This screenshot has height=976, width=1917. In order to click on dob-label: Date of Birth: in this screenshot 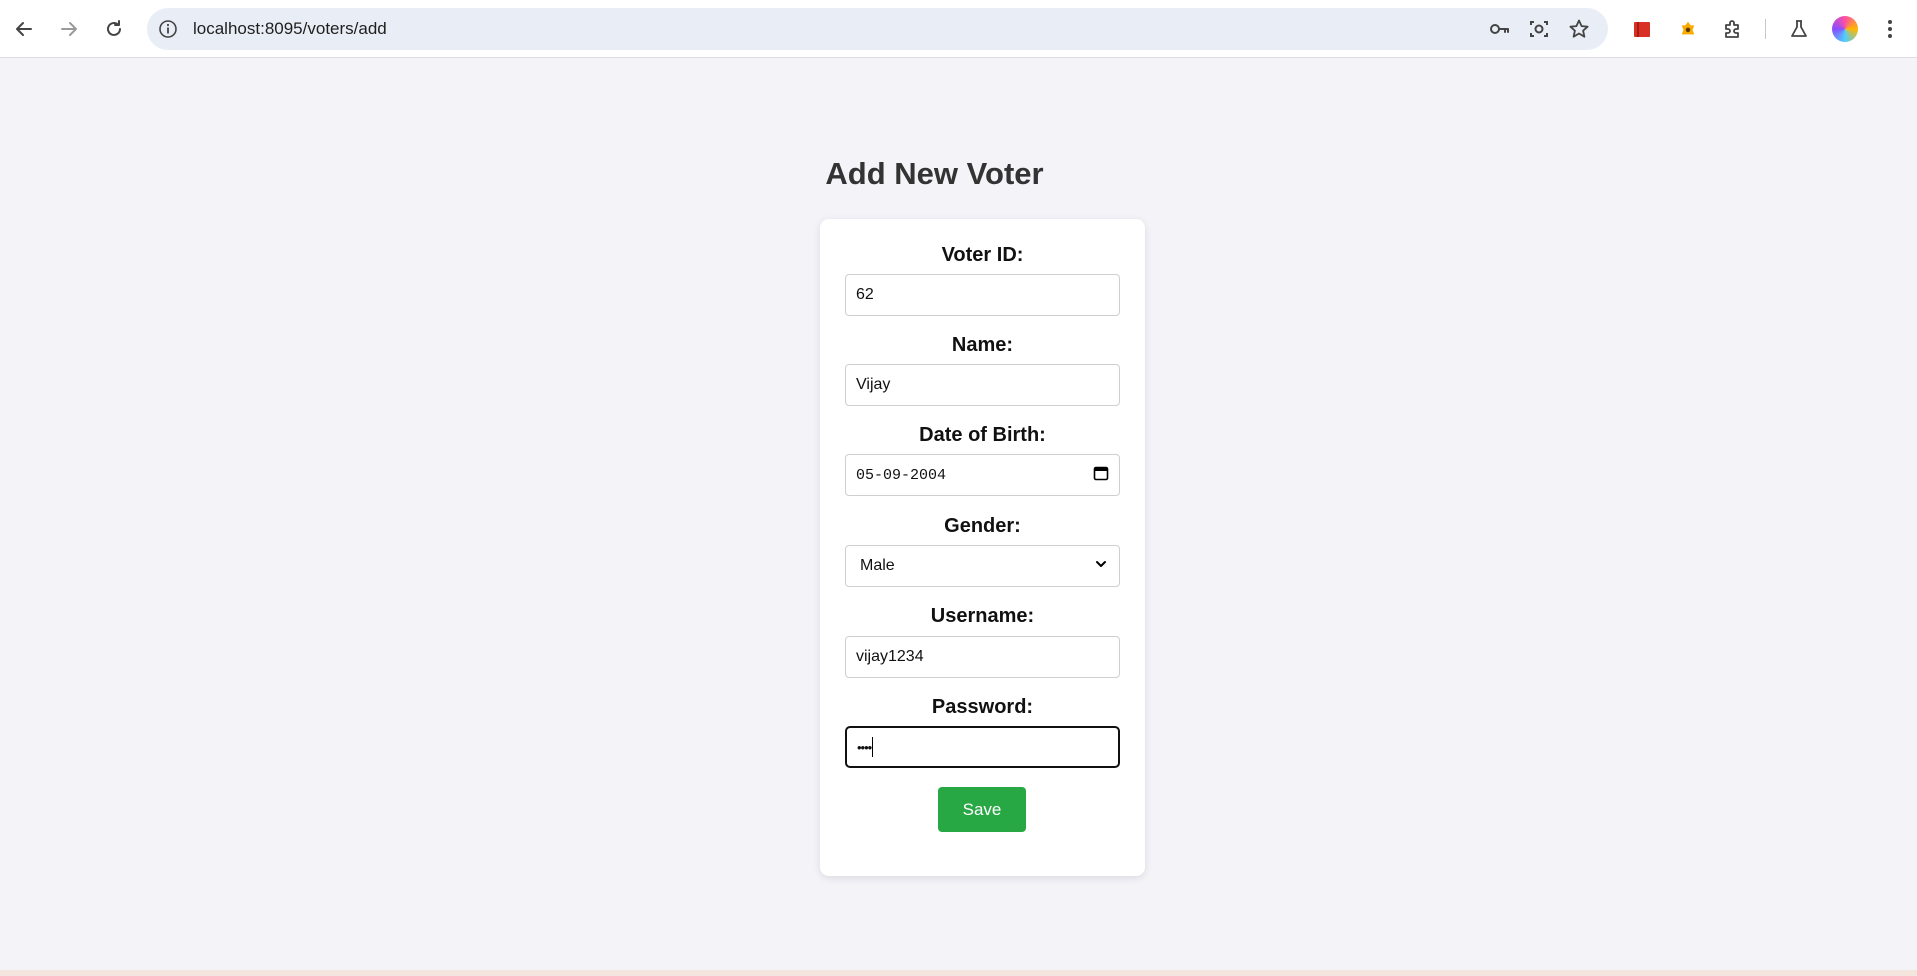, I will do `click(982, 435)`.